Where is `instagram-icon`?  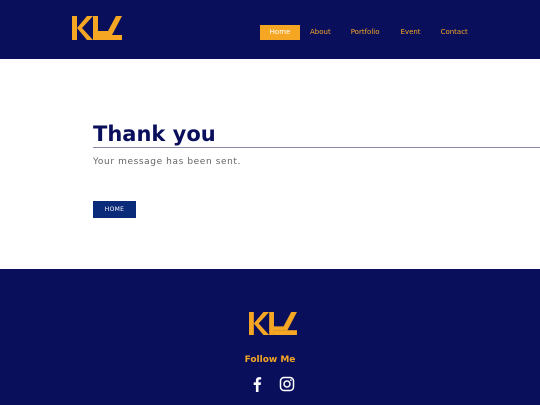 instagram-icon is located at coordinates (287, 384).